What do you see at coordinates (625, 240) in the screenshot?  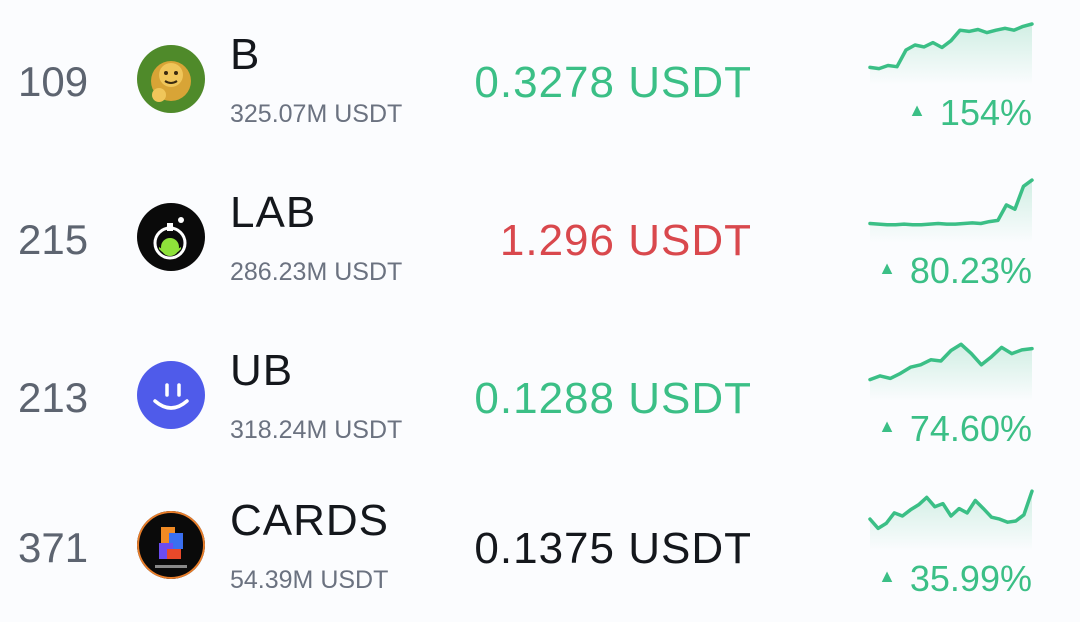 I see `token-price: 1.296 USDT` at bounding box center [625, 240].